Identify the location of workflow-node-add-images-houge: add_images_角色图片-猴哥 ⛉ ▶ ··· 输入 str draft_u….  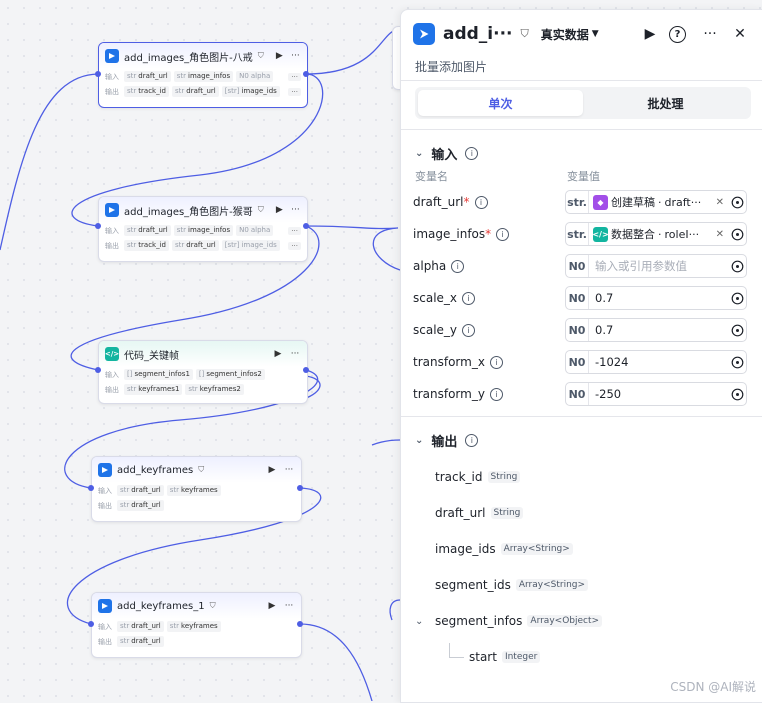
(203, 229).